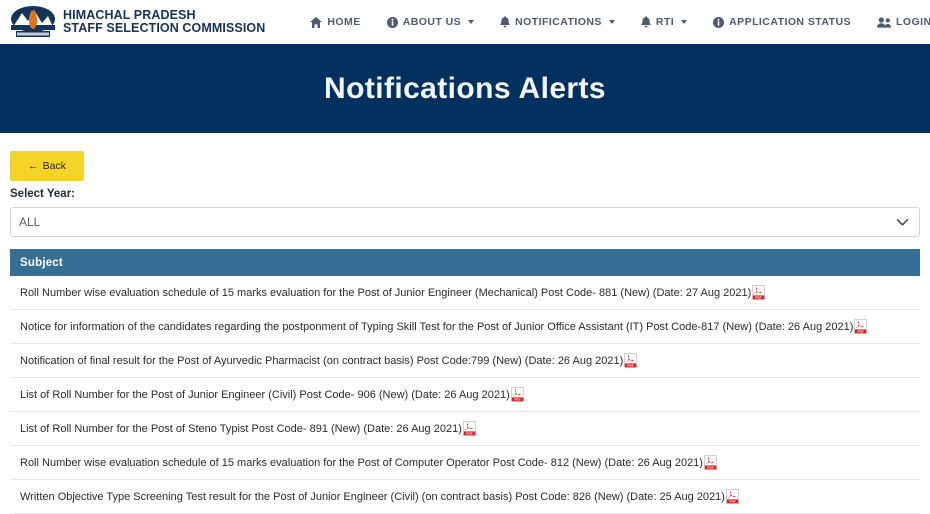 The image size is (930, 514). I want to click on brand-line-1: HIMACHAL PRADESH, so click(129, 14).